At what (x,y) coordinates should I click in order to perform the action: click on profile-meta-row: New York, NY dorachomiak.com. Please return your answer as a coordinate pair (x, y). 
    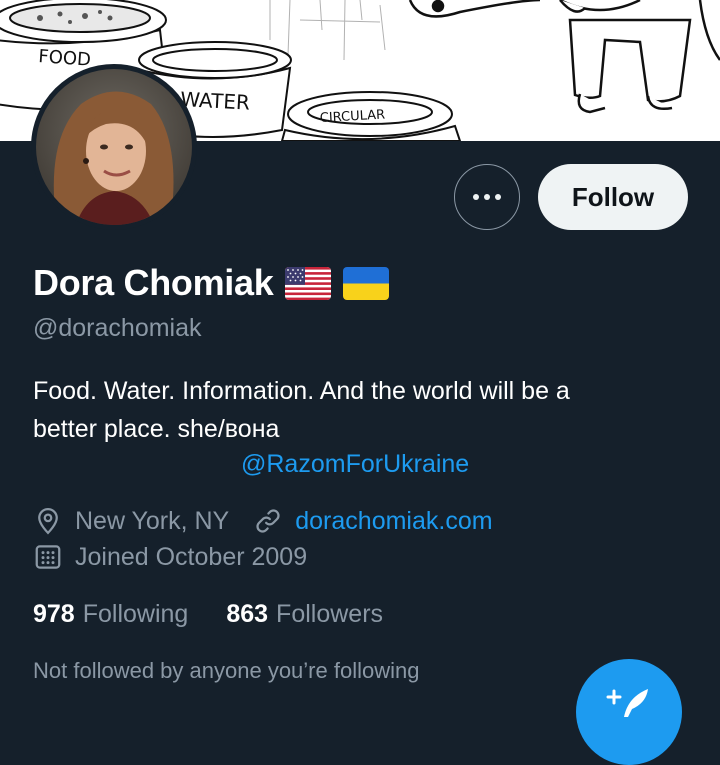
    Looking at the image, I should click on (263, 521).